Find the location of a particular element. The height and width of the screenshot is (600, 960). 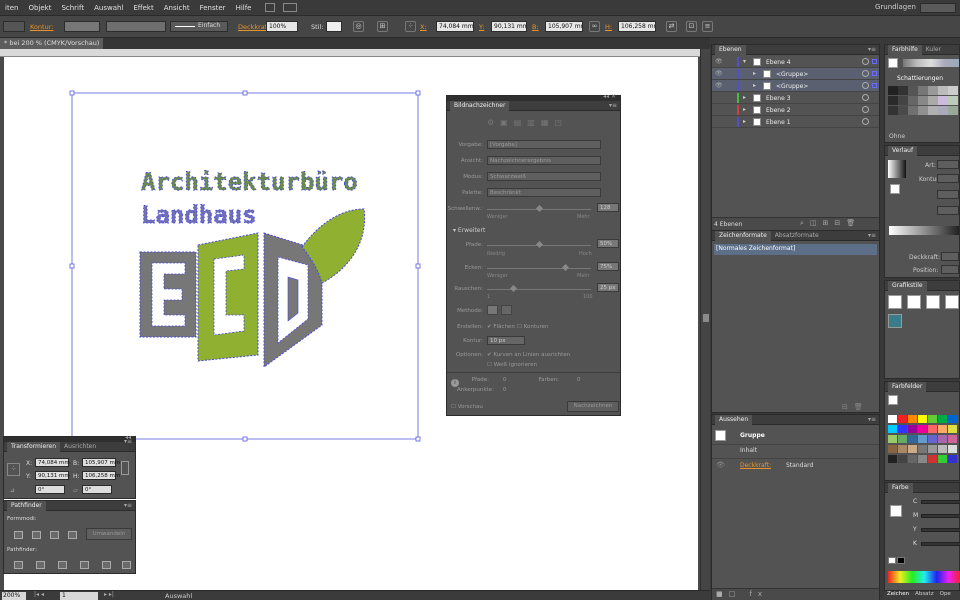

link-proportions-icon is located at coordinates (125, 468).